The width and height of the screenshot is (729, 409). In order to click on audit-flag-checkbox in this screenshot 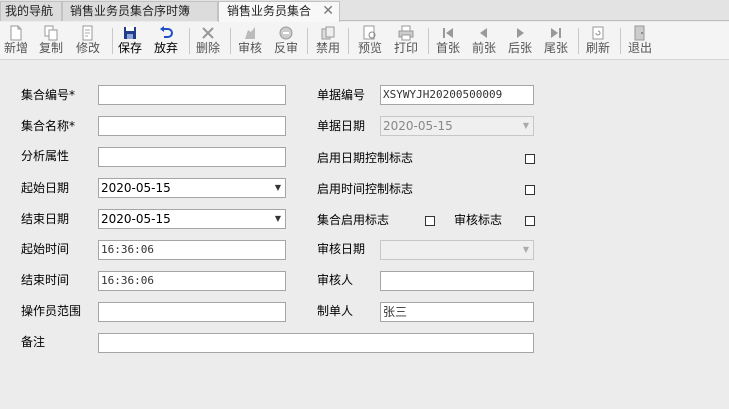, I will do `click(530, 221)`.